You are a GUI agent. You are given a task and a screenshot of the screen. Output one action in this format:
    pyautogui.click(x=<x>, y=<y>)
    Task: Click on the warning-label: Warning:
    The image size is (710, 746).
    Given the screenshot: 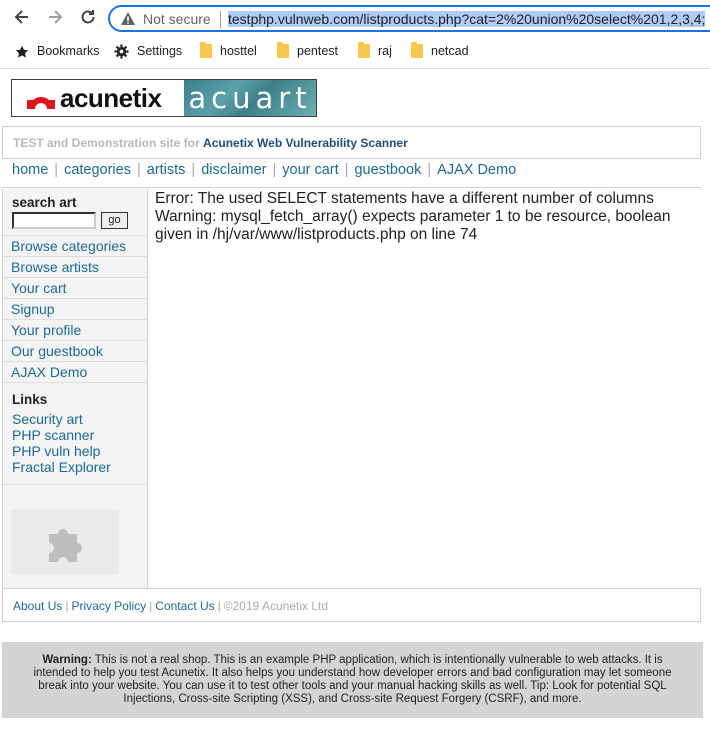 What is the action you would take?
    pyautogui.click(x=67, y=660)
    